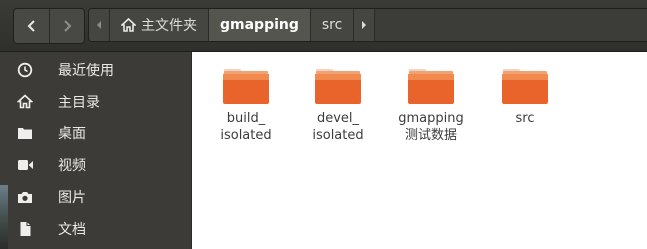 Image resolution: width=647 pixels, height=249 pixels. I want to click on video-icon, so click(25, 165).